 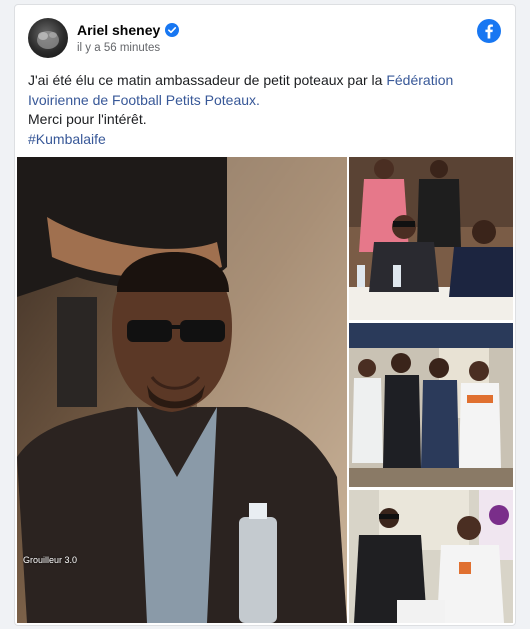 I want to click on author-name: Ariel sheney, so click(x=118, y=30).